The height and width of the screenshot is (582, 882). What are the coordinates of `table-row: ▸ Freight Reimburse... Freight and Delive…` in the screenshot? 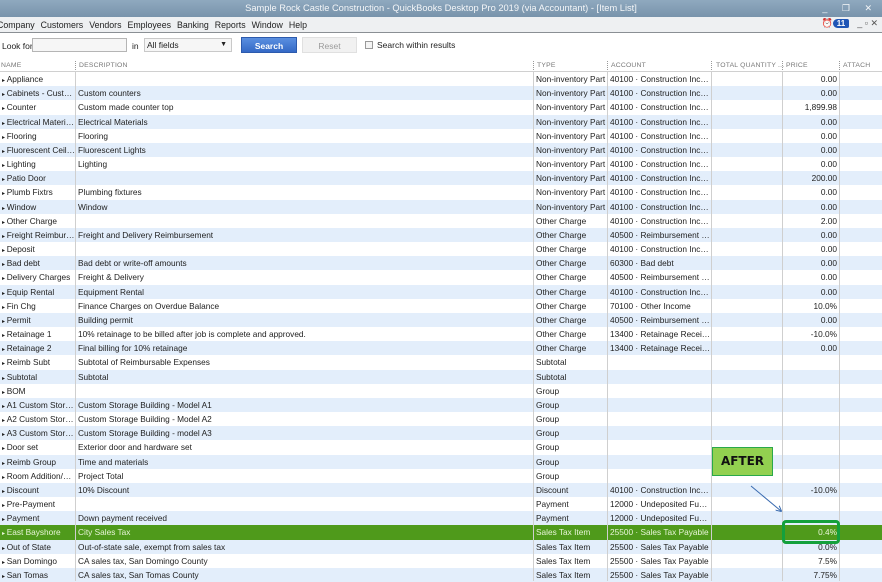 It's located at (441, 235).